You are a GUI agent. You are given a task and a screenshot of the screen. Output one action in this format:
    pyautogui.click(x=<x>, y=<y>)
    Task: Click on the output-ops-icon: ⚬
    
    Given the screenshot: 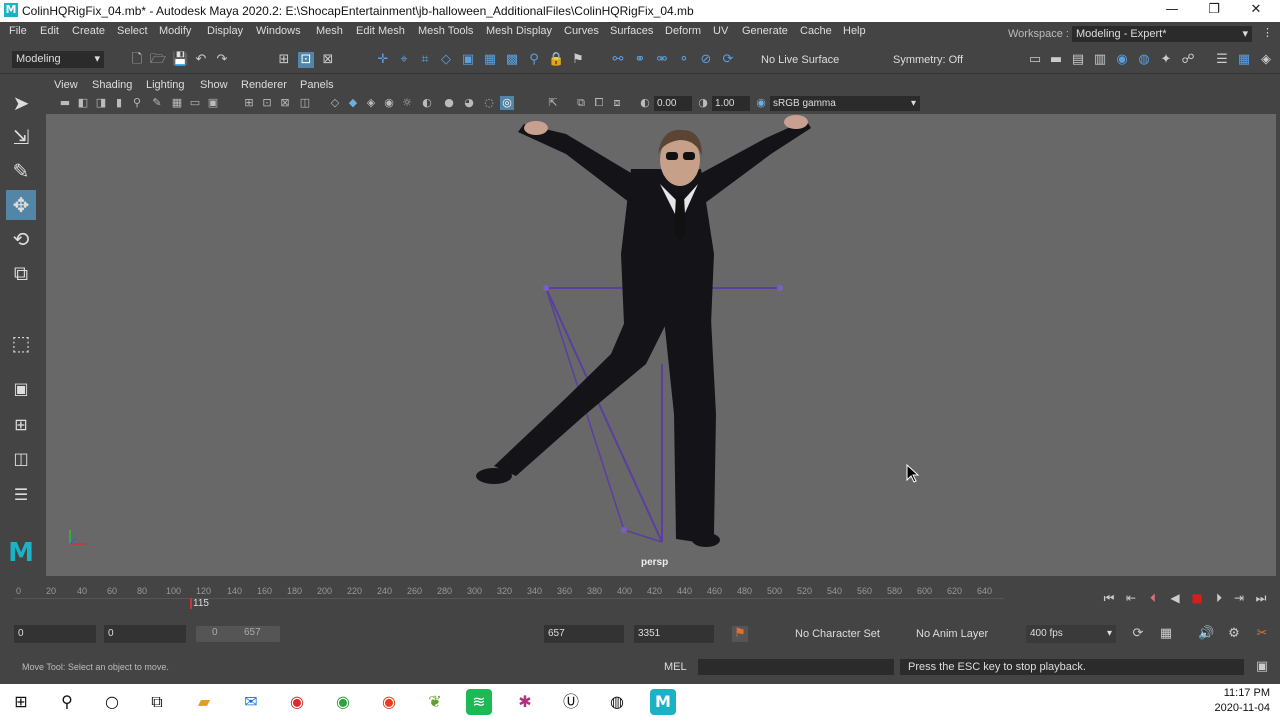 What is the action you would take?
    pyautogui.click(x=684, y=60)
    